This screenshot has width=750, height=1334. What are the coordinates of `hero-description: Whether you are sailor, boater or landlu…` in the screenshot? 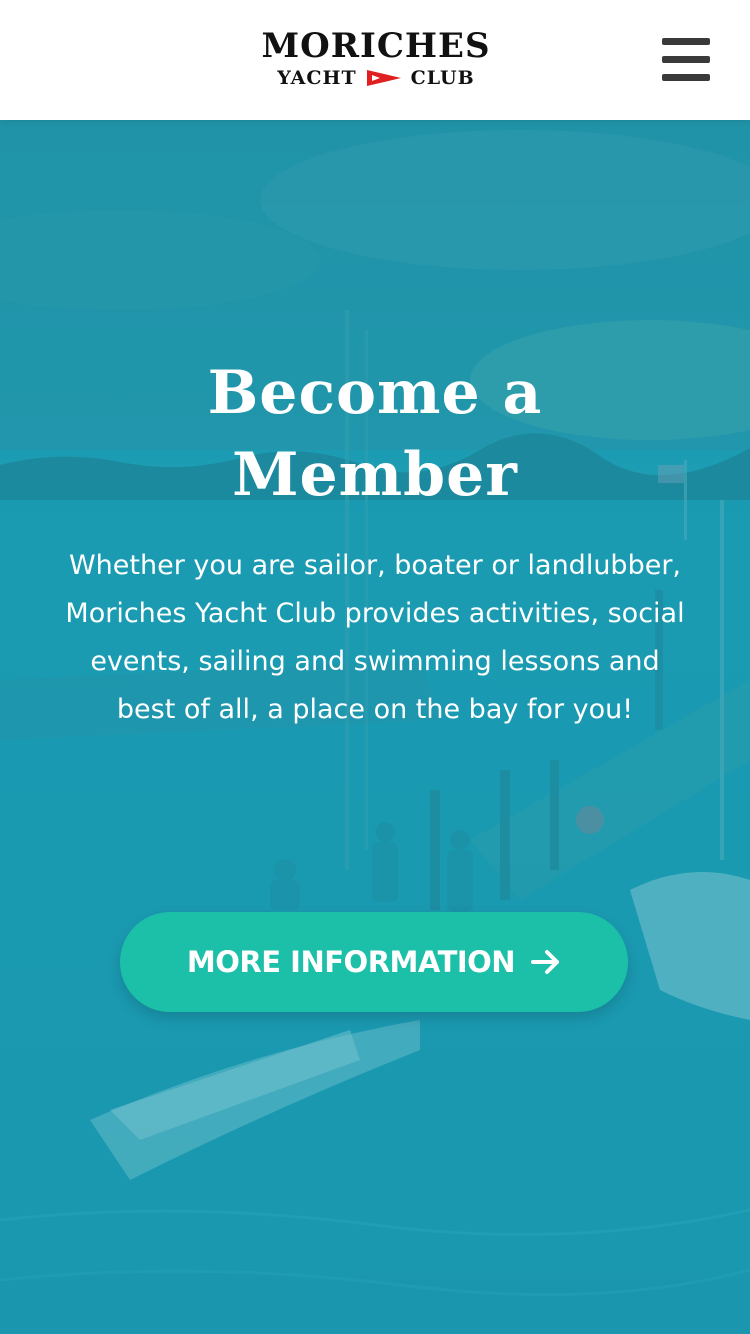 It's located at (375, 637).